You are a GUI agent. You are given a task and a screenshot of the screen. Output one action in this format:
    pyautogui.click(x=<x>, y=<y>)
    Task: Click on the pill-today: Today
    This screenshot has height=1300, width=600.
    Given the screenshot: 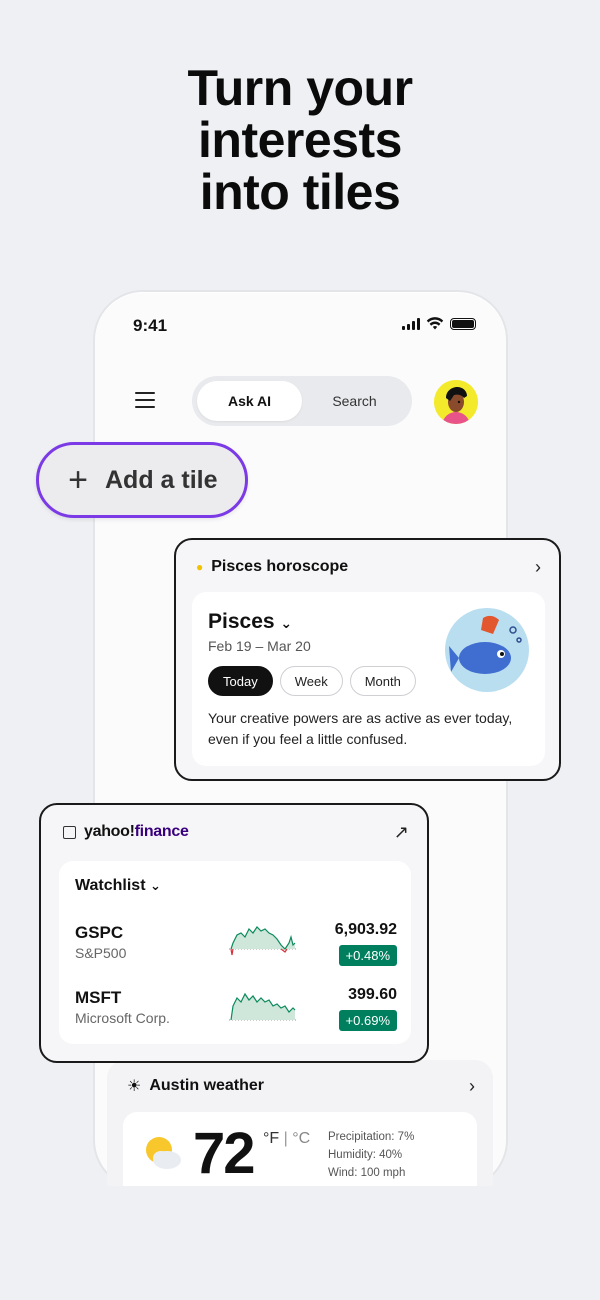 What is the action you would take?
    pyautogui.click(x=240, y=681)
    